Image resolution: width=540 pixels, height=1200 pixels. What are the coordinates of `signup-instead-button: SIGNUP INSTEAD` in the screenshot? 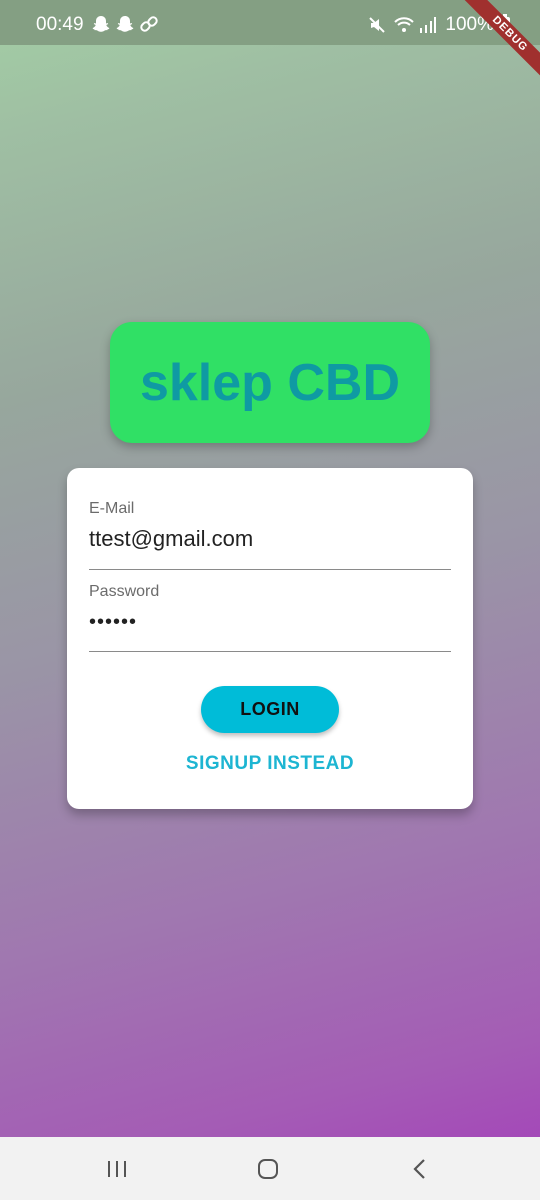 It's located at (270, 764).